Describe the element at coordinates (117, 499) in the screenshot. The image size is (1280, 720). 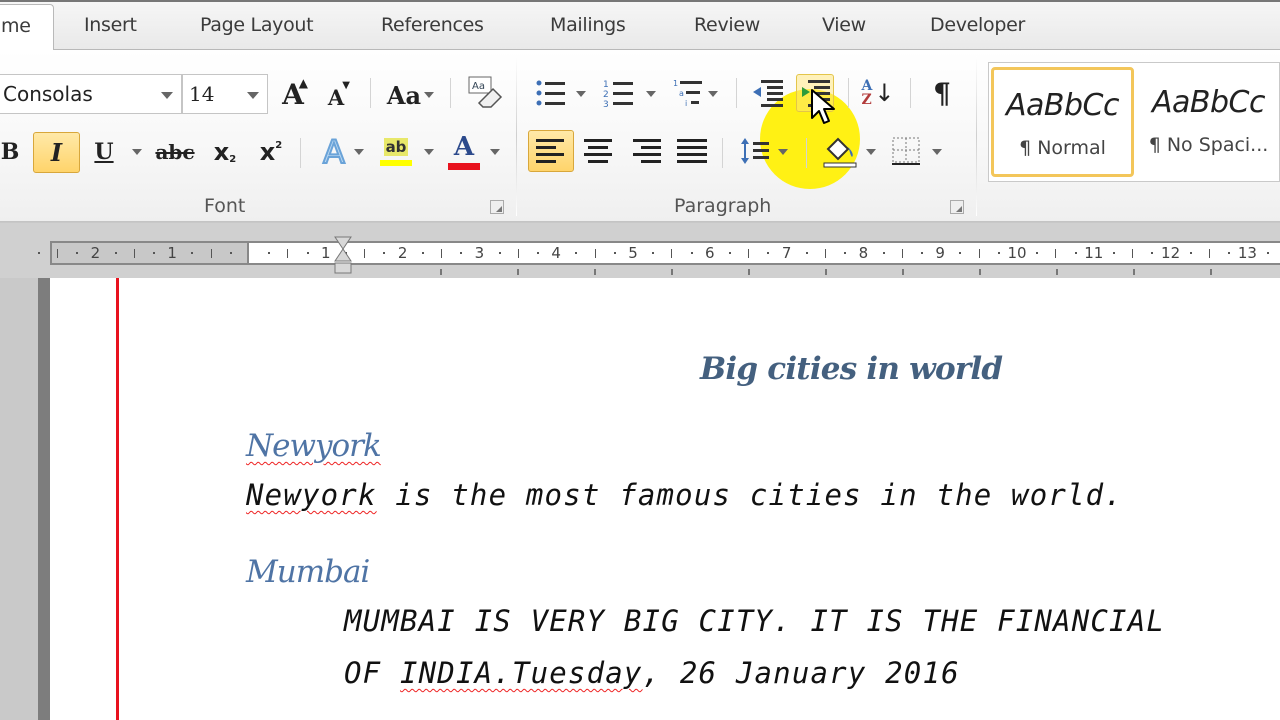
I see `margin-line` at that location.